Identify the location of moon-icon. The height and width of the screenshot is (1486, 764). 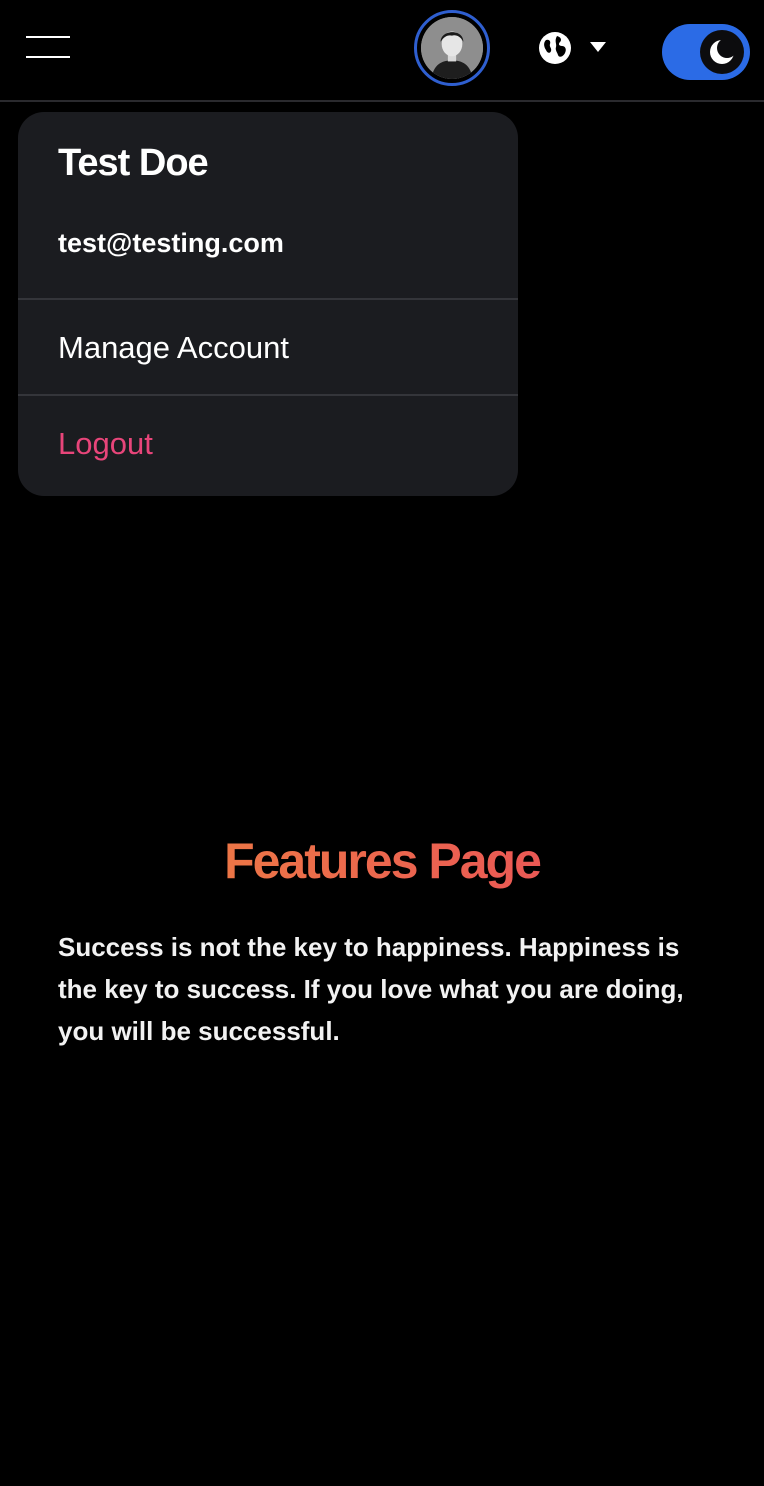
(723, 51).